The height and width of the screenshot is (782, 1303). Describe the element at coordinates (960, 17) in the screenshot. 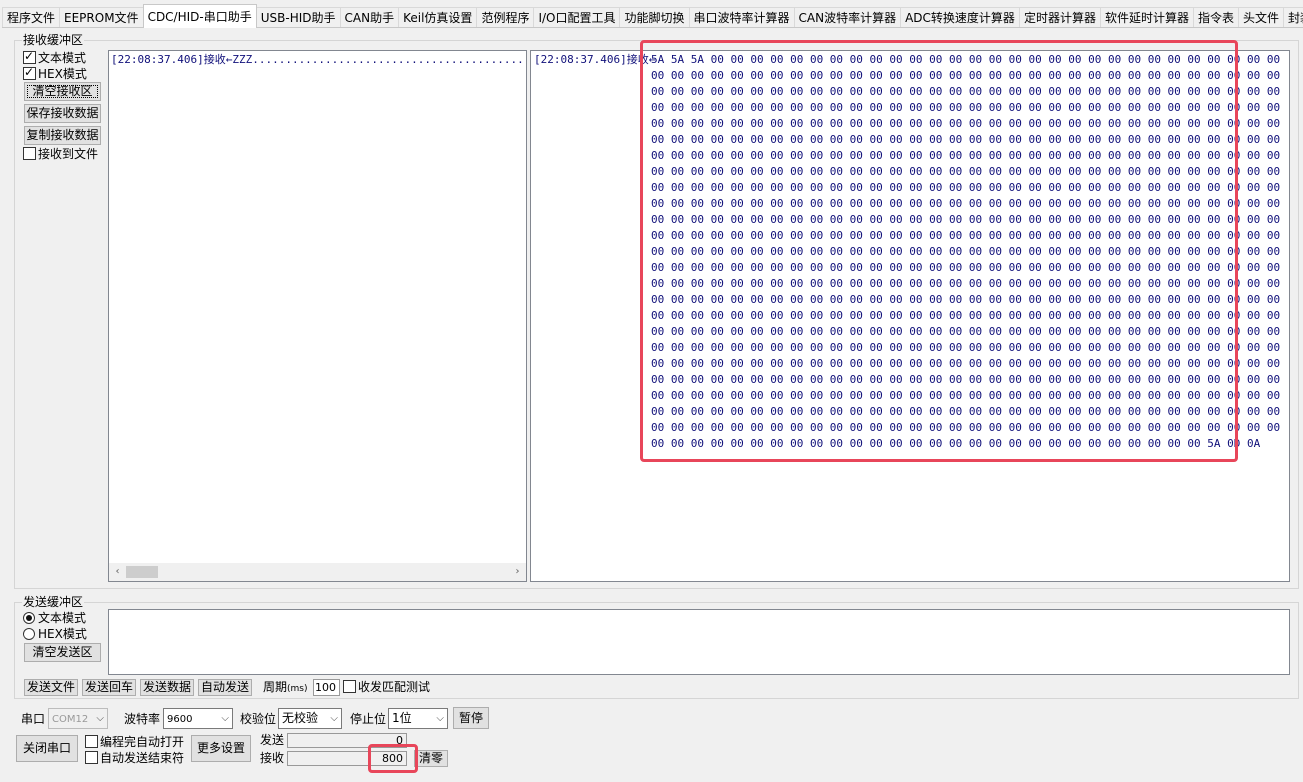

I see `tab-item: ADC转换速度计算器` at that location.